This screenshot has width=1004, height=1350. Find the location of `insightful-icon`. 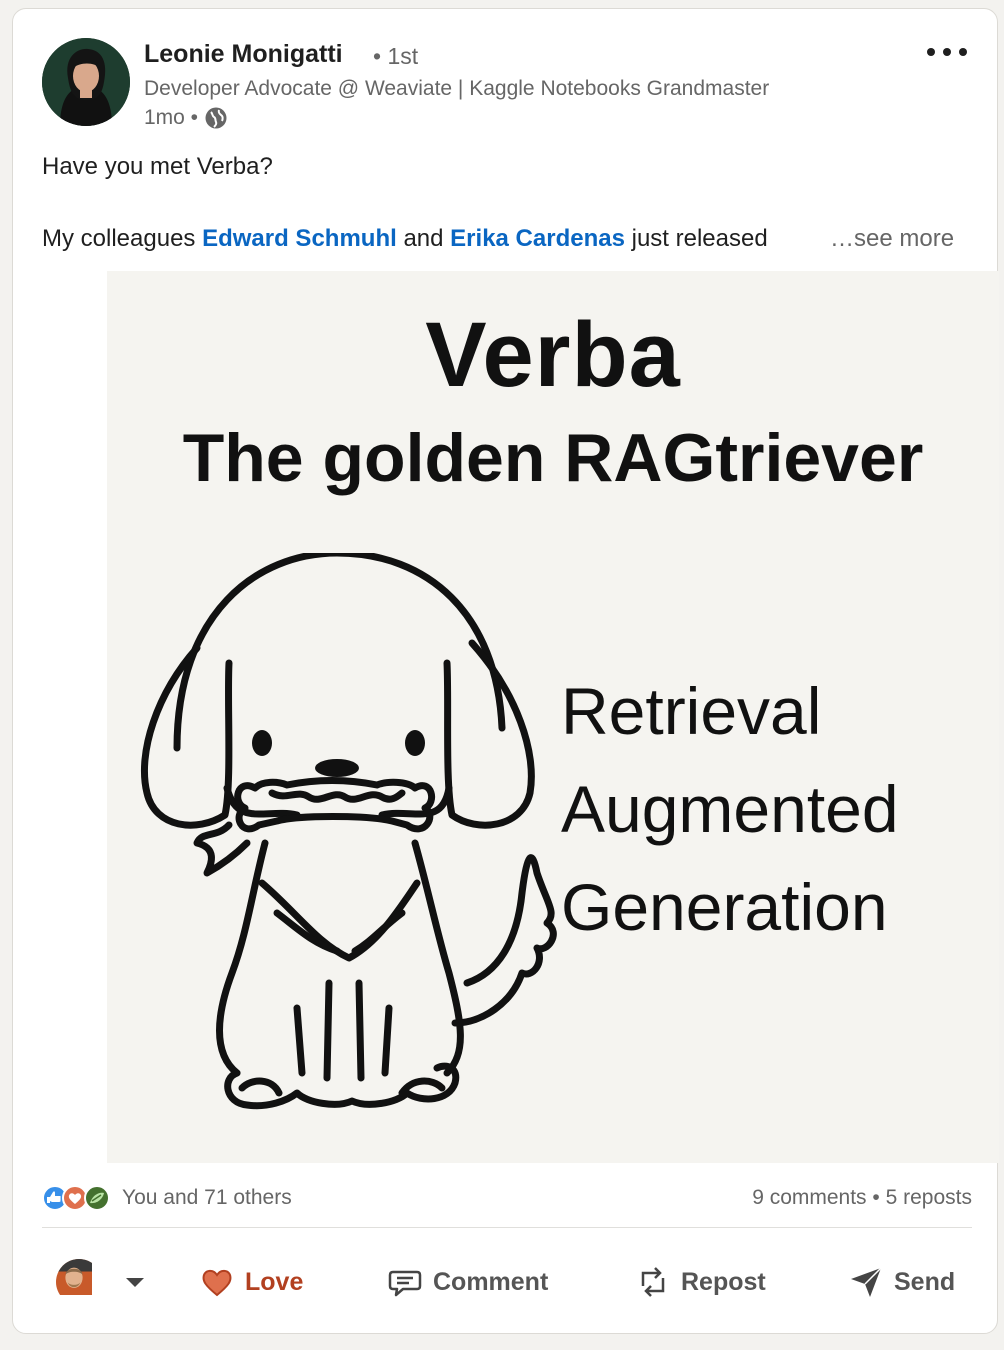

insightful-icon is located at coordinates (97, 1198).